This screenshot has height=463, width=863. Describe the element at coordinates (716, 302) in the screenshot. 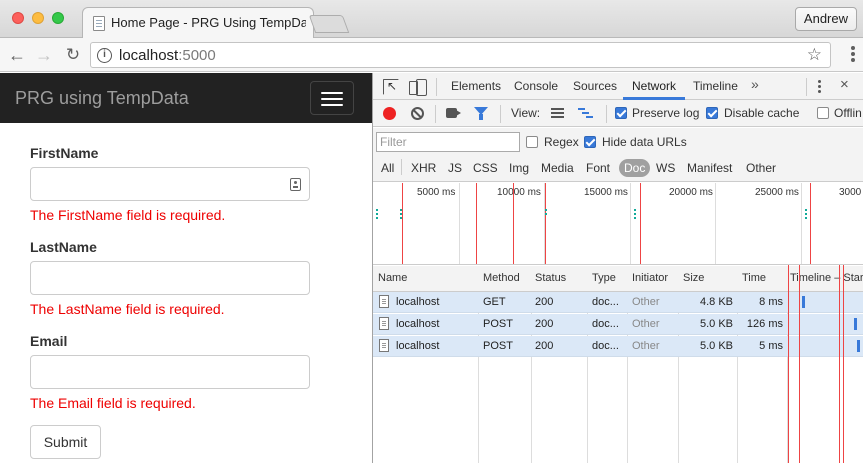

I see `request-size: 4.8 KB` at that location.